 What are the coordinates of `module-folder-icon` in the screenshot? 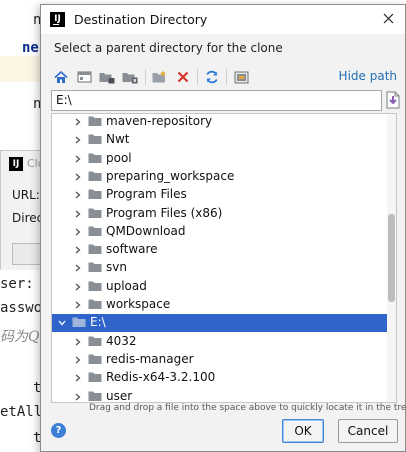 It's located at (130, 77).